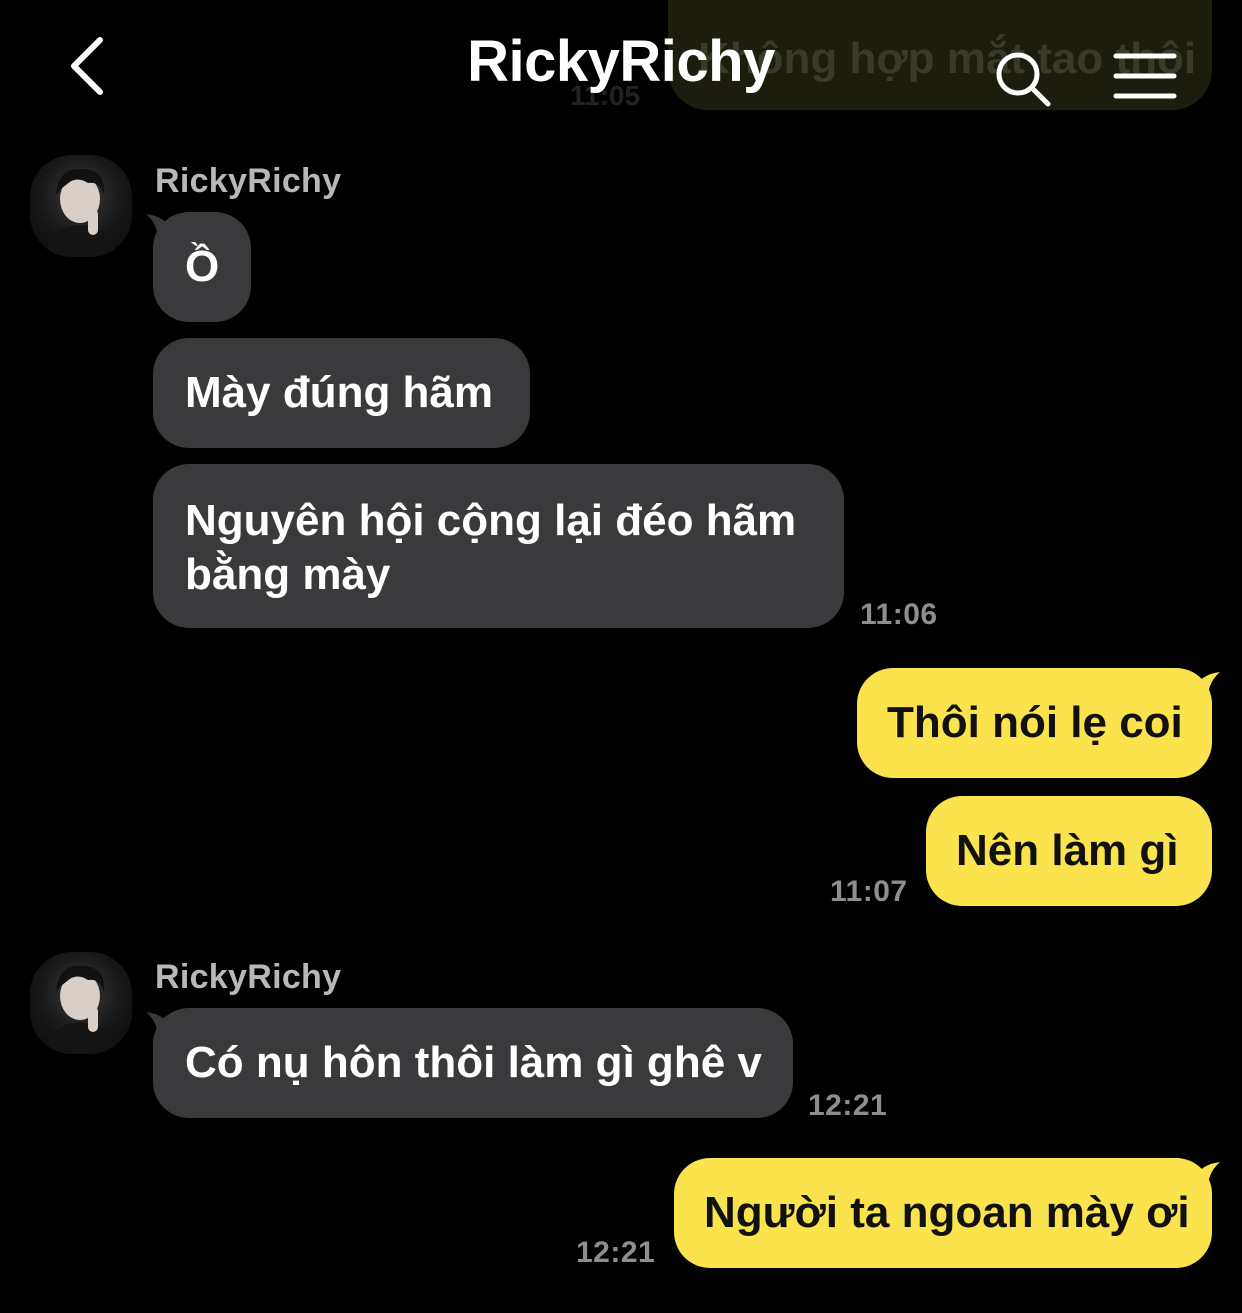  What do you see at coordinates (947, 1212) in the screenshot?
I see `message-text: Người ta ngoan mày ơi` at bounding box center [947, 1212].